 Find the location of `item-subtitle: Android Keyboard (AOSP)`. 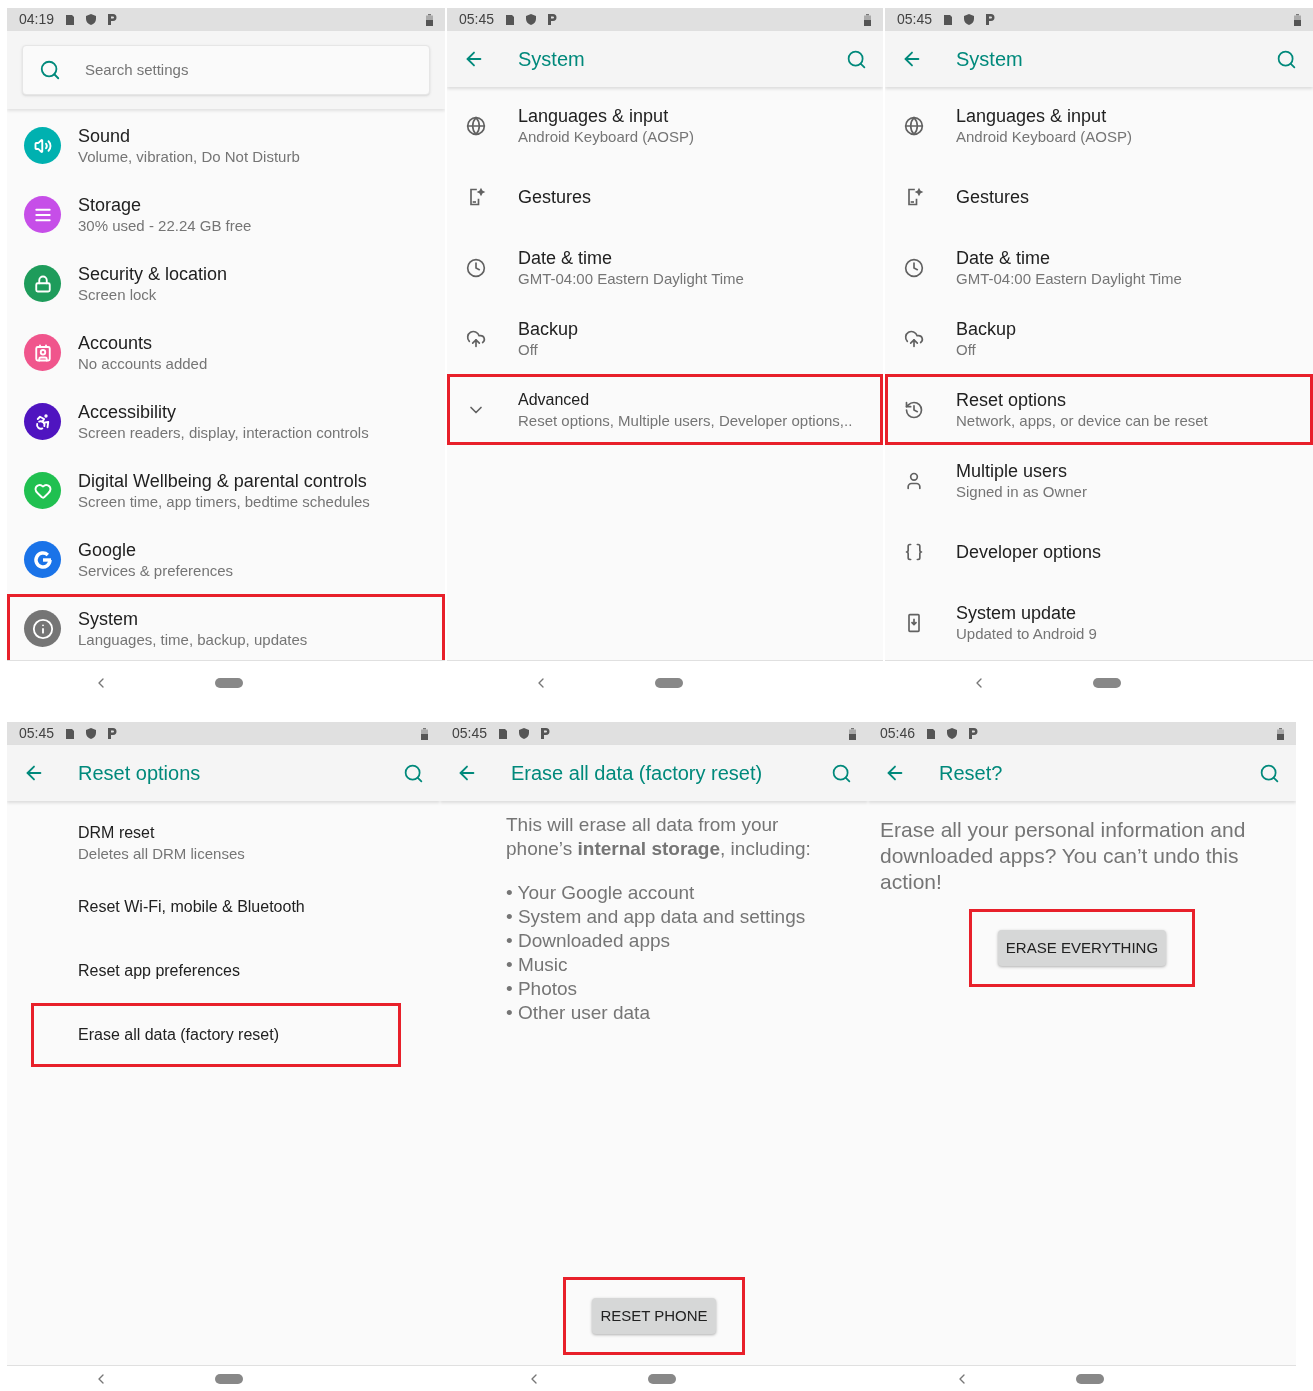

item-subtitle: Android Keyboard (AOSP) is located at coordinates (606, 136).